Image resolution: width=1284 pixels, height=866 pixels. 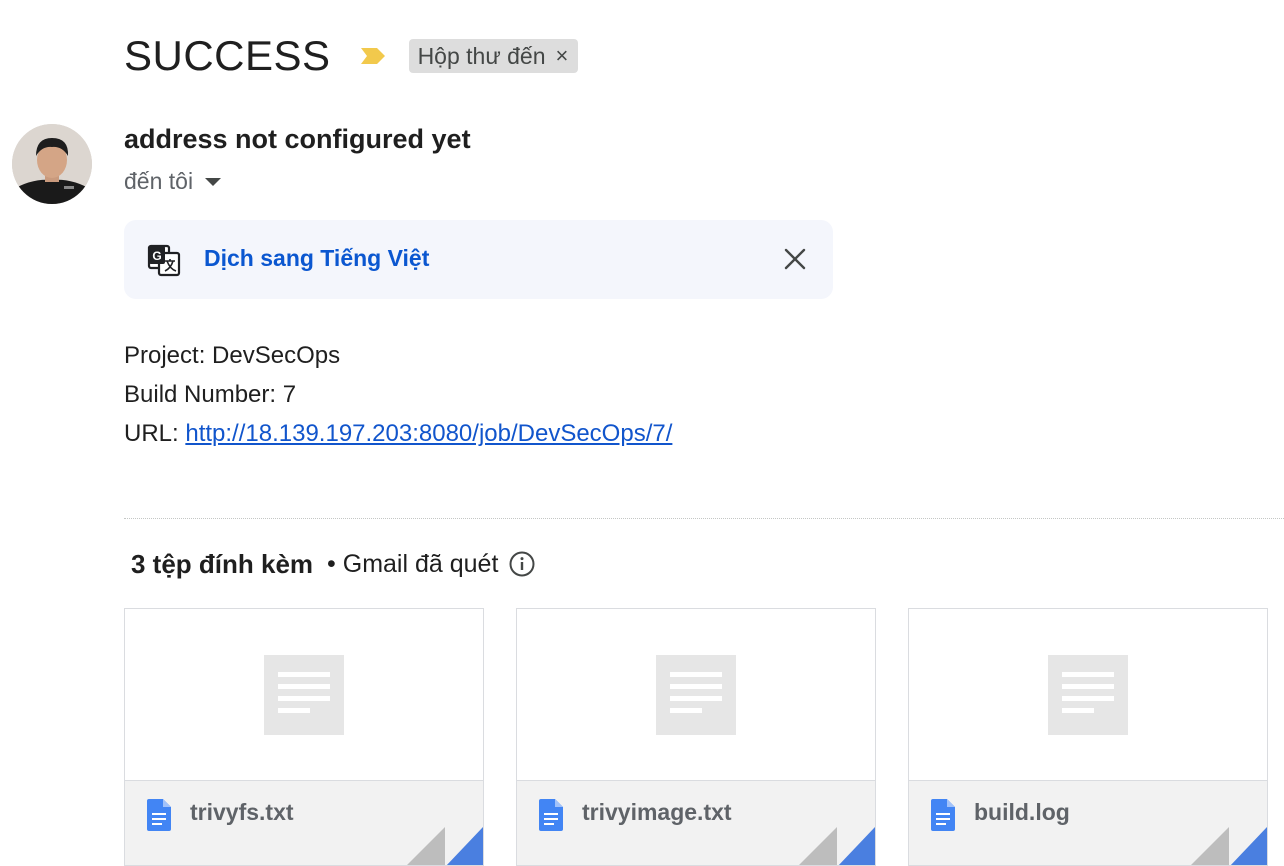 What do you see at coordinates (522, 564) in the screenshot?
I see `info-icon` at bounding box center [522, 564].